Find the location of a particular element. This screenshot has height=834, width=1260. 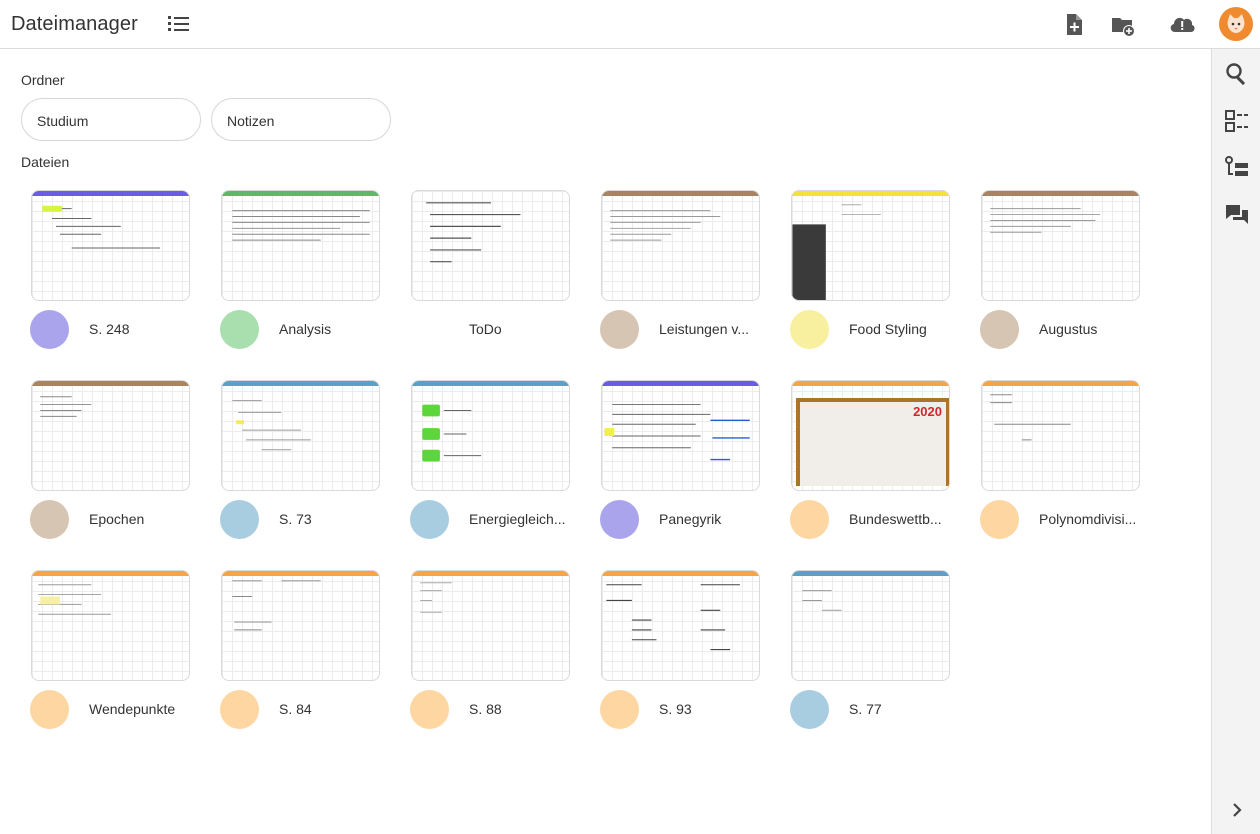

folder-name: Studium is located at coordinates (63, 121).